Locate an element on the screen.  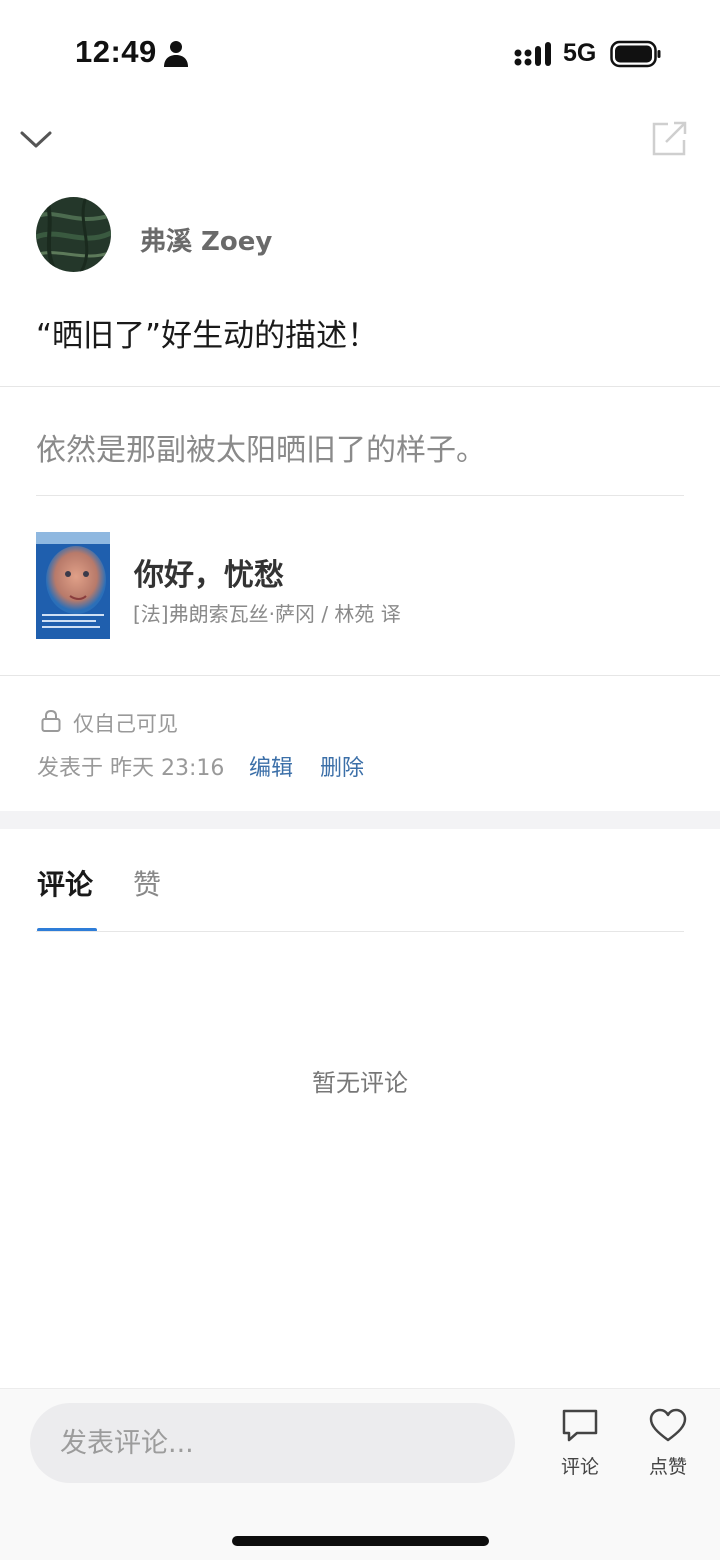
comment-input is located at coordinates (272, 1443).